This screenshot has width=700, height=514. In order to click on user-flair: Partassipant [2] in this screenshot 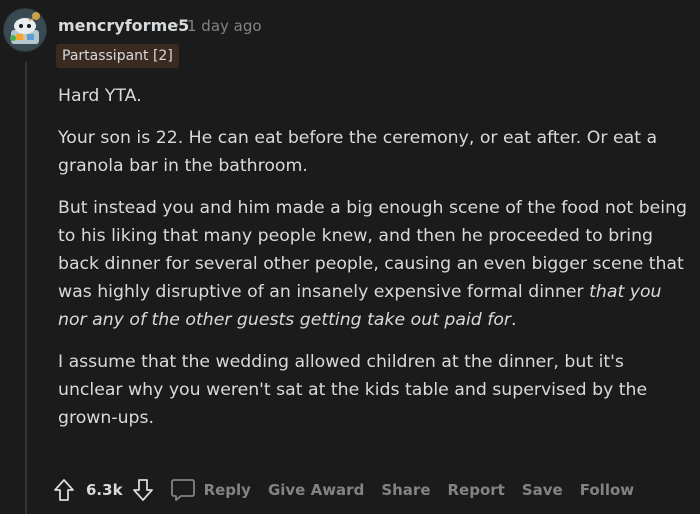, I will do `click(117, 56)`.